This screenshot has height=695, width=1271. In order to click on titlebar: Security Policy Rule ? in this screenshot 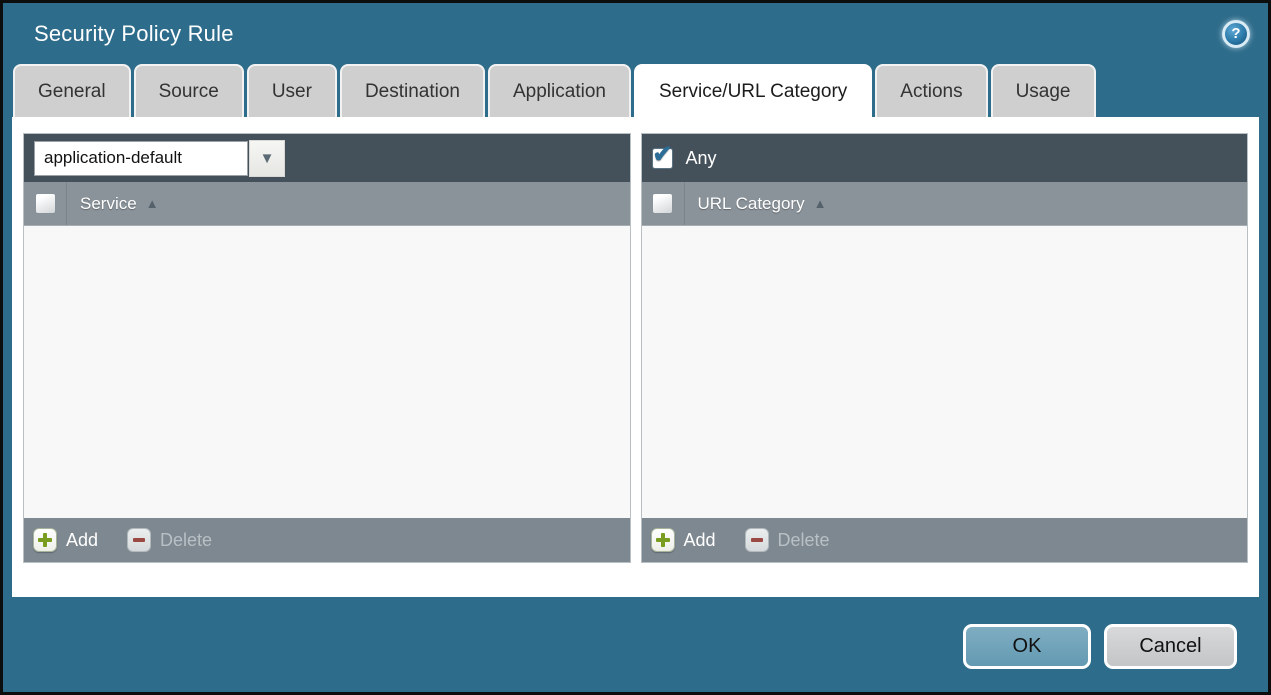, I will do `click(635, 33)`.